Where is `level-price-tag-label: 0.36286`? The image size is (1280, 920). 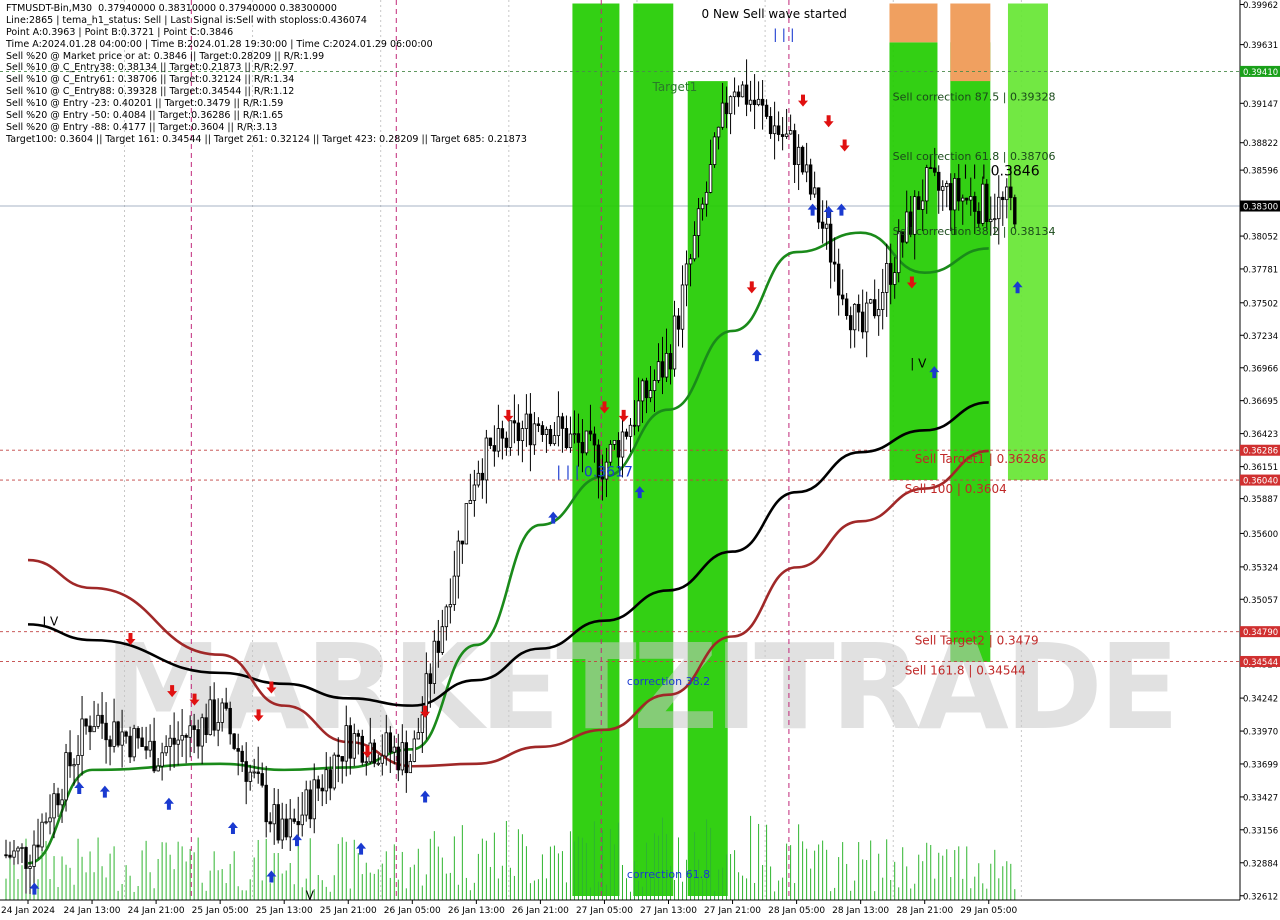 level-price-tag-label: 0.36286 is located at coordinates (1260, 452).